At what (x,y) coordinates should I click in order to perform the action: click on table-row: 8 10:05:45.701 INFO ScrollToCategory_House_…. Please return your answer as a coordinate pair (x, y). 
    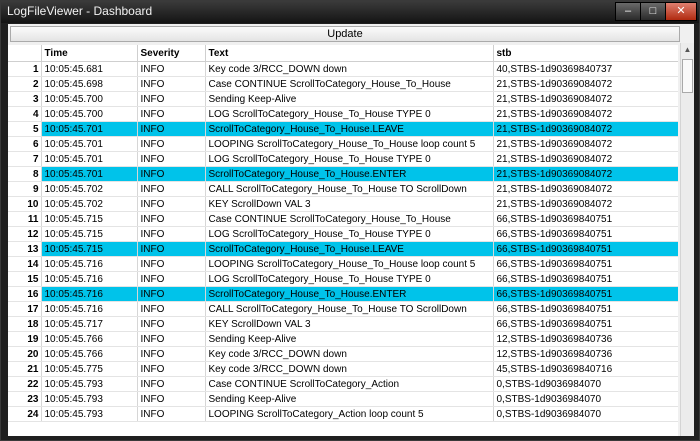
    Looking at the image, I should click on (343, 174).